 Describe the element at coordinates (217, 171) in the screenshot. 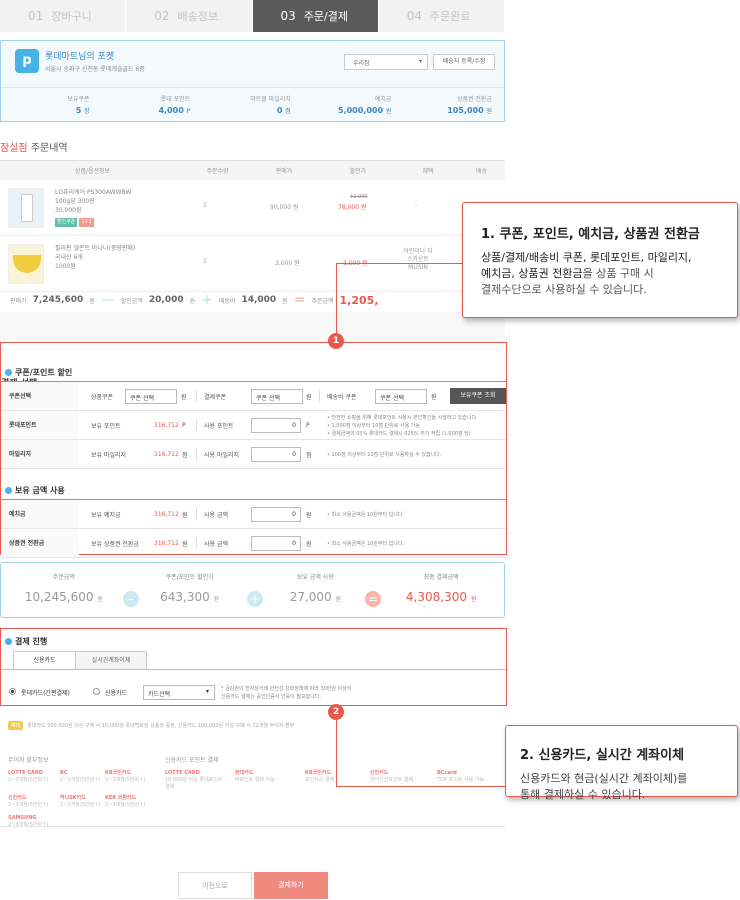

I see `col-qty: 주문수량` at that location.